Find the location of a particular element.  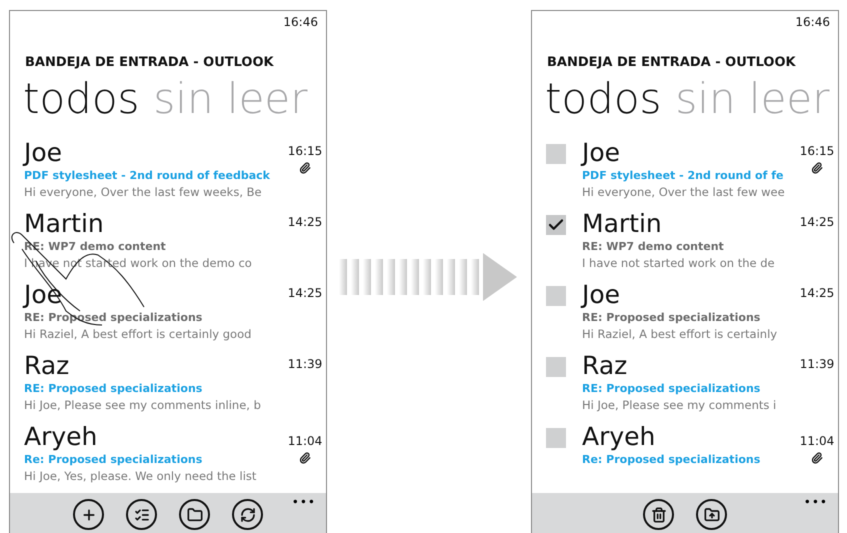

email-preview: Hi everyone, Over the last few weeks, Be is located at coordinates (143, 192).